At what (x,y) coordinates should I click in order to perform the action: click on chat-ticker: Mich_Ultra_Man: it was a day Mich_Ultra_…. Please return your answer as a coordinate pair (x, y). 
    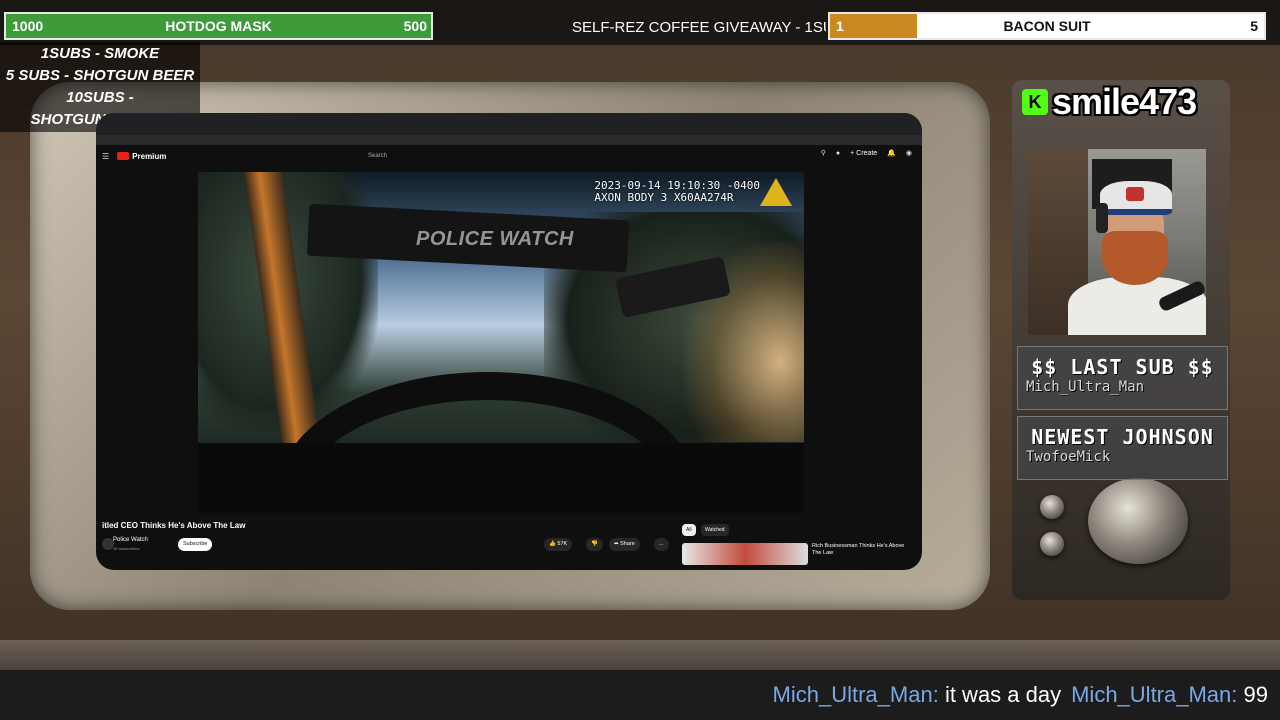
    Looking at the image, I should click on (640, 695).